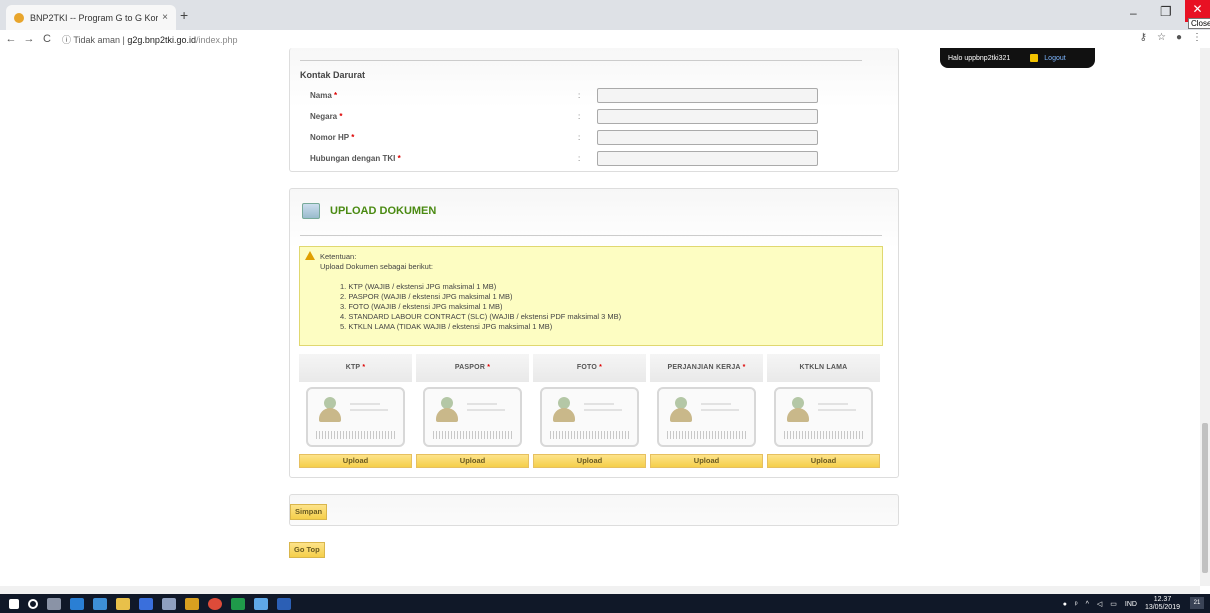 This screenshot has height=613, width=1210. Describe the element at coordinates (33, 603) in the screenshot. I see `search-icon` at that location.